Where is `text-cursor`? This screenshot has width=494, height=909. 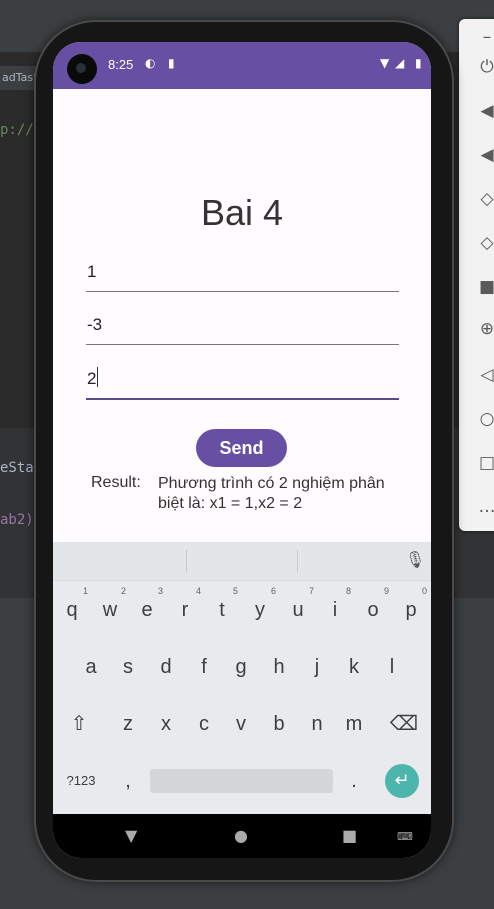 text-cursor is located at coordinates (98, 377).